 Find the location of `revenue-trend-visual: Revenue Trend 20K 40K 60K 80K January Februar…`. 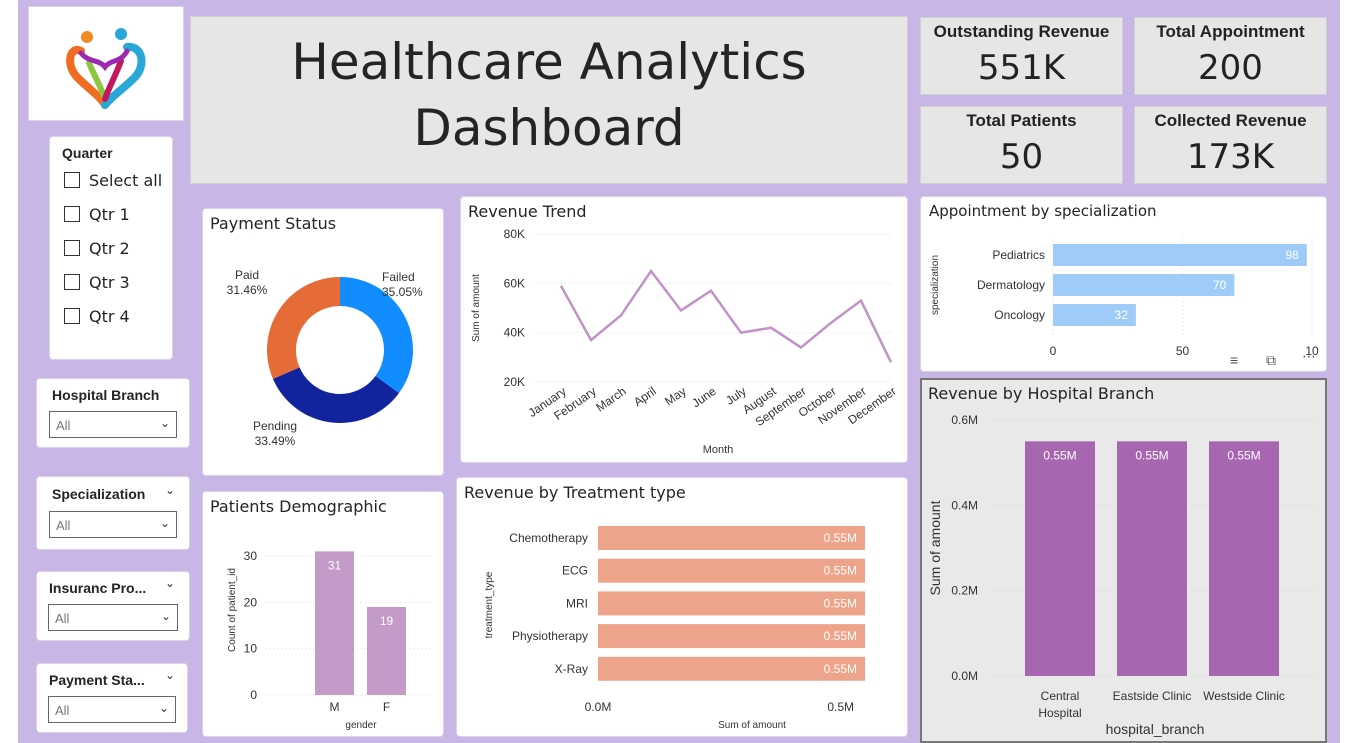

revenue-trend-visual: Revenue Trend 20K 40K 60K 80K January Februar… is located at coordinates (684, 329).